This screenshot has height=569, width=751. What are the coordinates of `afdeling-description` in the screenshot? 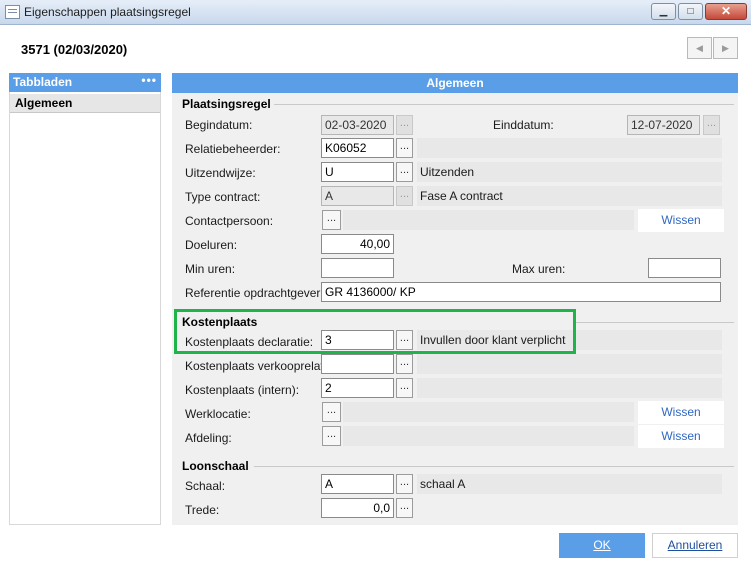 It's located at (488, 436).